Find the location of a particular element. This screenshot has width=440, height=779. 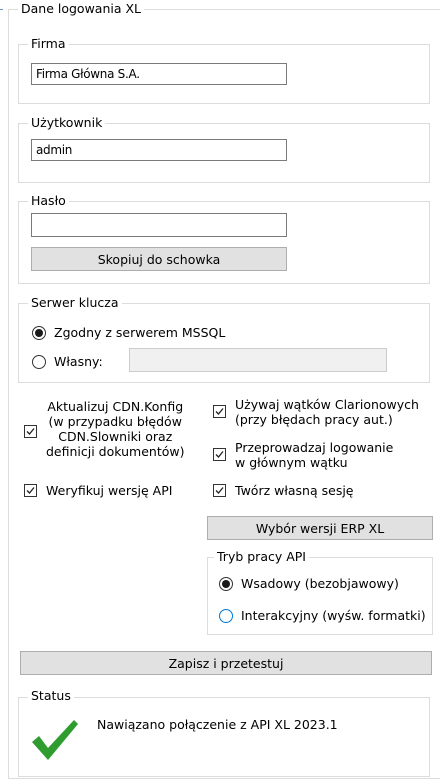

save-and-test-button: Zapisz i przetestuj is located at coordinates (226, 663).